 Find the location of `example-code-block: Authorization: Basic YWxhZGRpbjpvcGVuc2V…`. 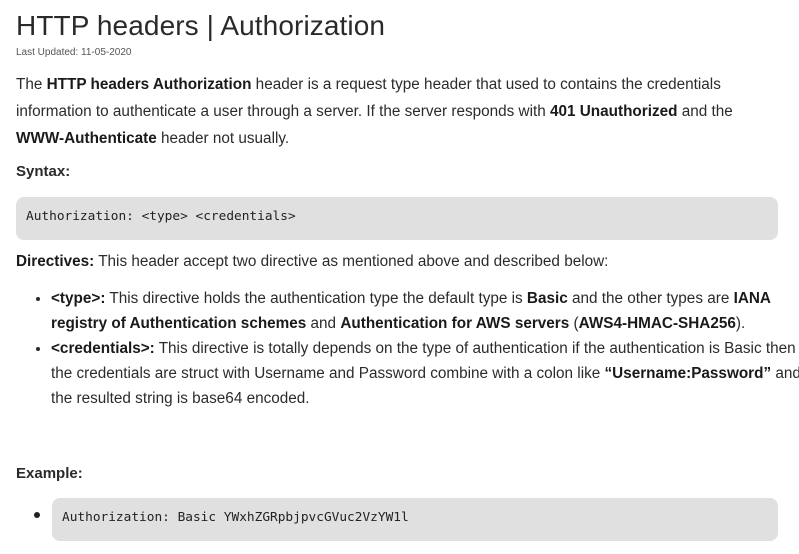

example-code-block: Authorization: Basic YWxhZGRpbjpvcGVuc2V… is located at coordinates (415, 519).